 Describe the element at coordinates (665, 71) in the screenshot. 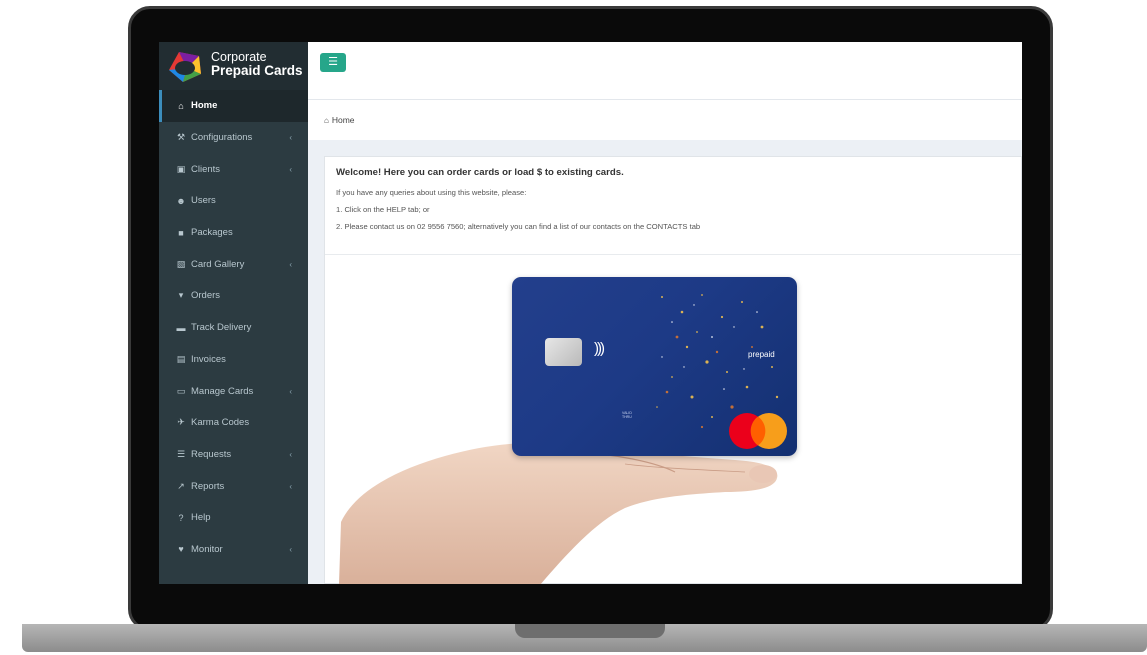

I see `top-header: ☰` at that location.